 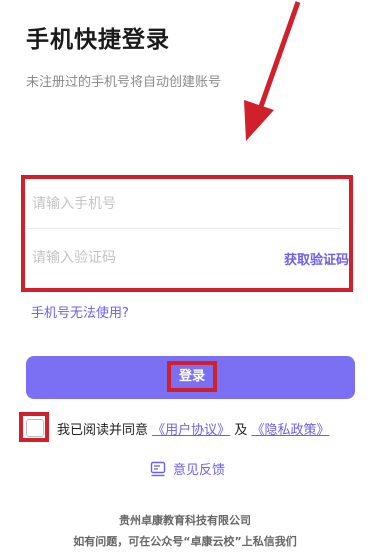 I want to click on page-title: 手机快捷登录, so click(x=98, y=40).